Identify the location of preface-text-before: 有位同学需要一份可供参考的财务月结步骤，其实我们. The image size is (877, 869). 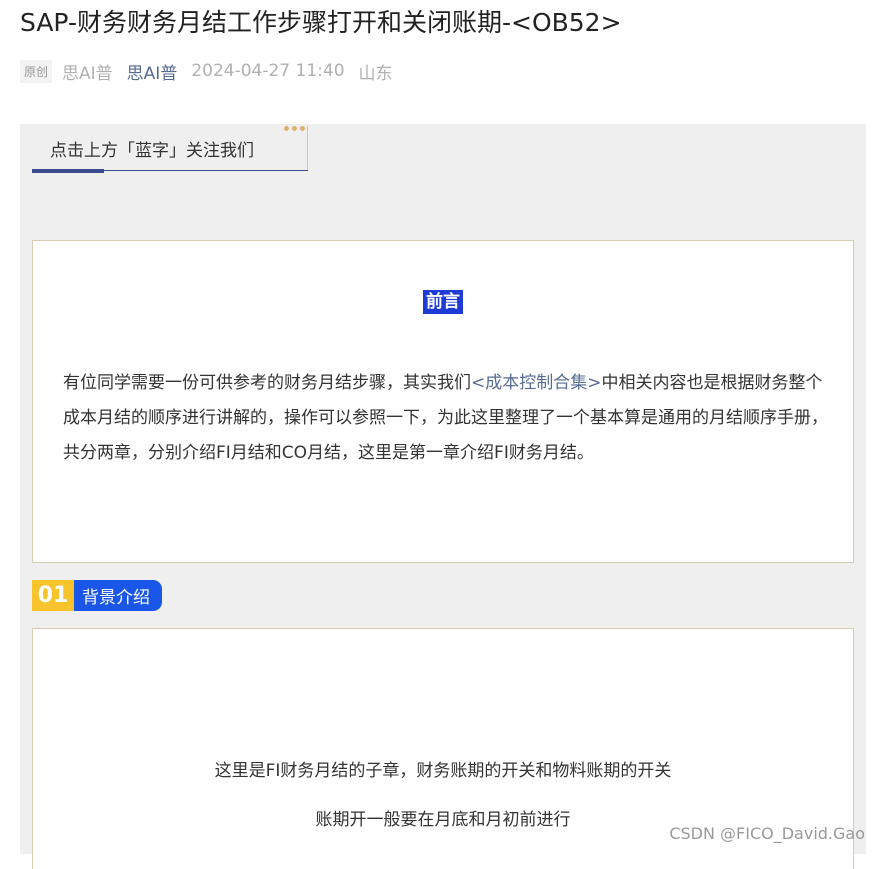
(267, 383).